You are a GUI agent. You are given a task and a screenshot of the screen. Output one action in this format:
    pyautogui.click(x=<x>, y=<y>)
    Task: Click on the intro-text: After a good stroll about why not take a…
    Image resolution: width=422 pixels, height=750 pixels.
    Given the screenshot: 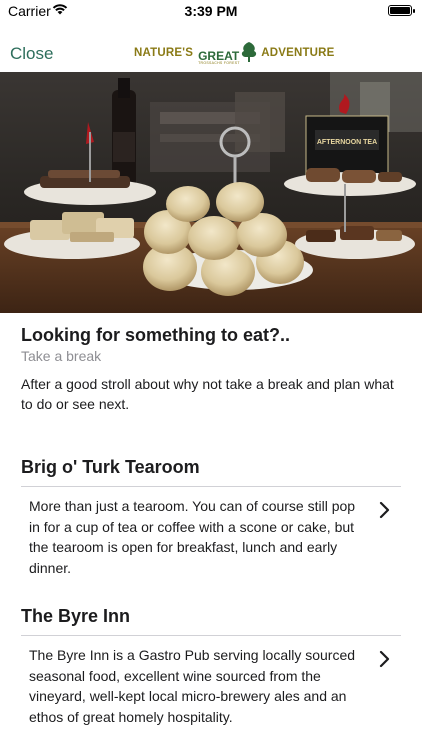 What is the action you would take?
    pyautogui.click(x=207, y=394)
    